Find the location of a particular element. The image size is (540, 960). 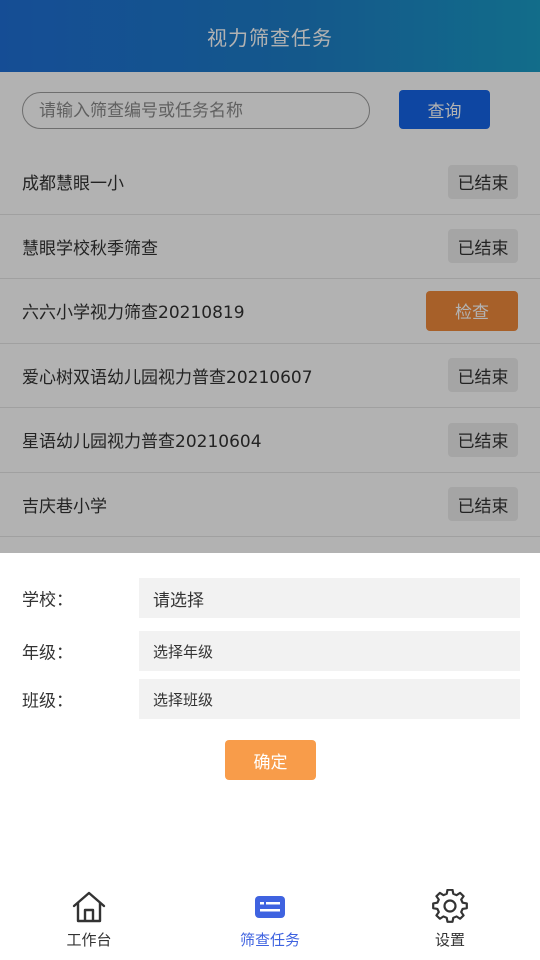

tab-screening-tasks: 筛查任务 is located at coordinates (270, 917).